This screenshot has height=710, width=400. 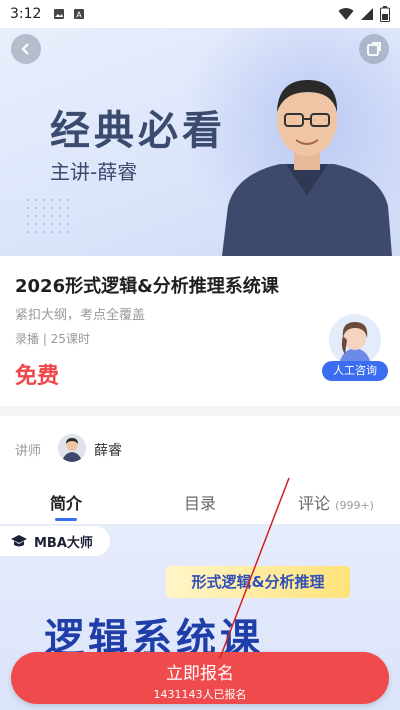 I want to click on tab-bar: 简介 目录 评论 (999+), so click(x=200, y=501).